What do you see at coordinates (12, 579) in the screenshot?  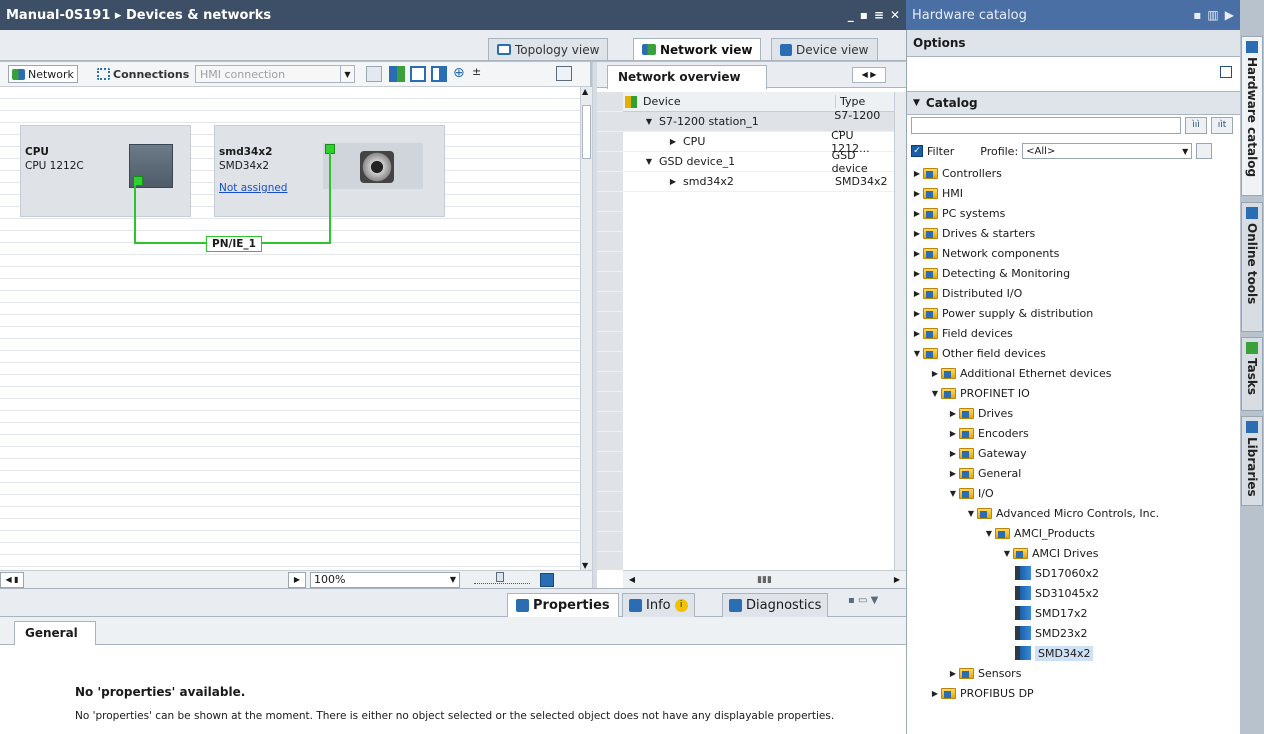 I see `scroll-left-icon: ◀ ▮` at bounding box center [12, 579].